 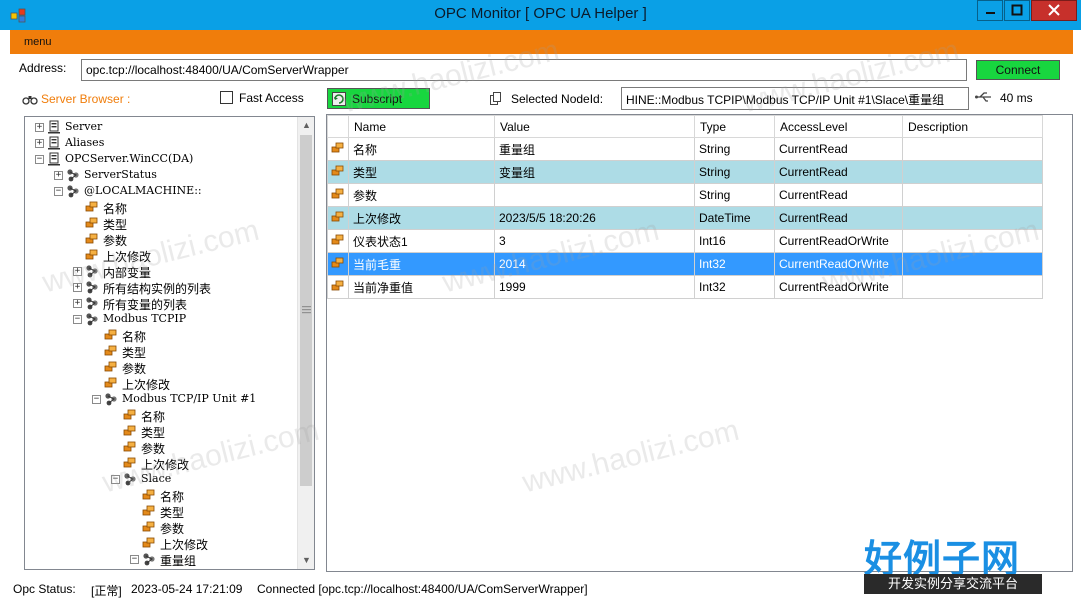 I want to click on tree-node-label: 重量组, so click(x=178, y=561).